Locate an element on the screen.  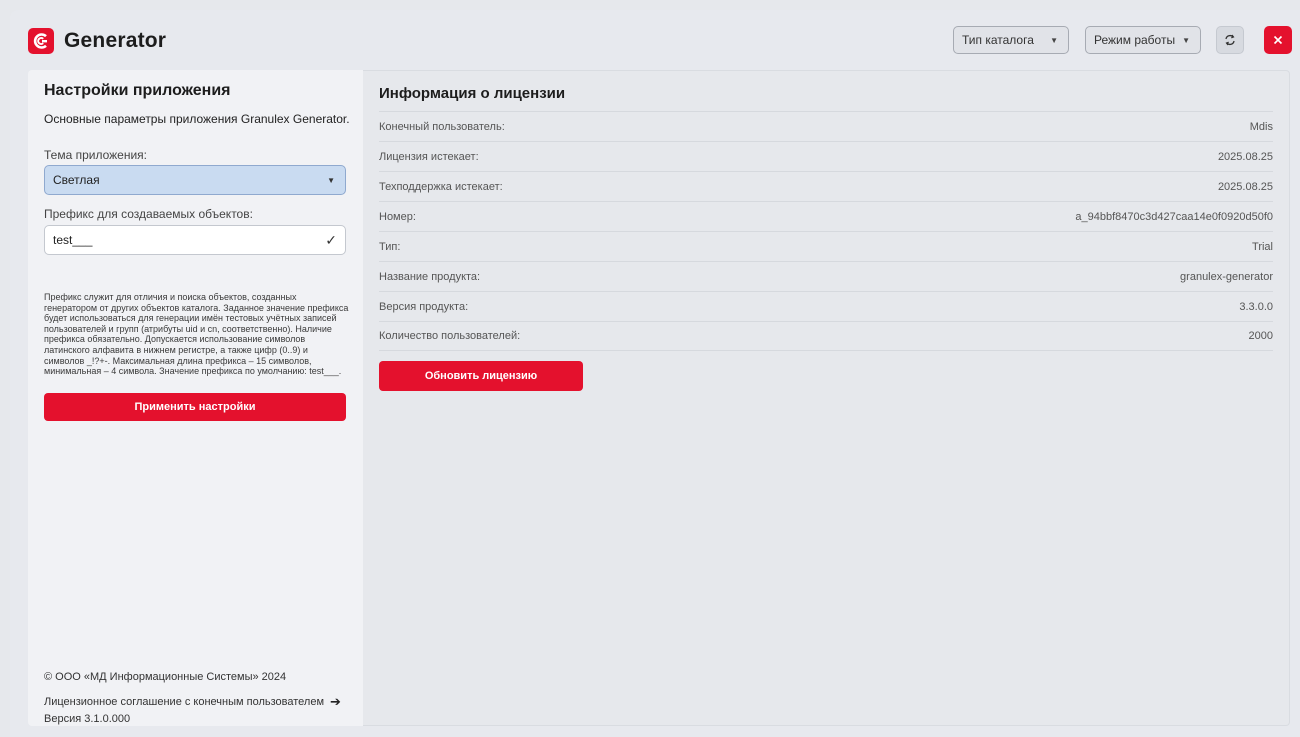
generator-logo-icon is located at coordinates (41, 41).